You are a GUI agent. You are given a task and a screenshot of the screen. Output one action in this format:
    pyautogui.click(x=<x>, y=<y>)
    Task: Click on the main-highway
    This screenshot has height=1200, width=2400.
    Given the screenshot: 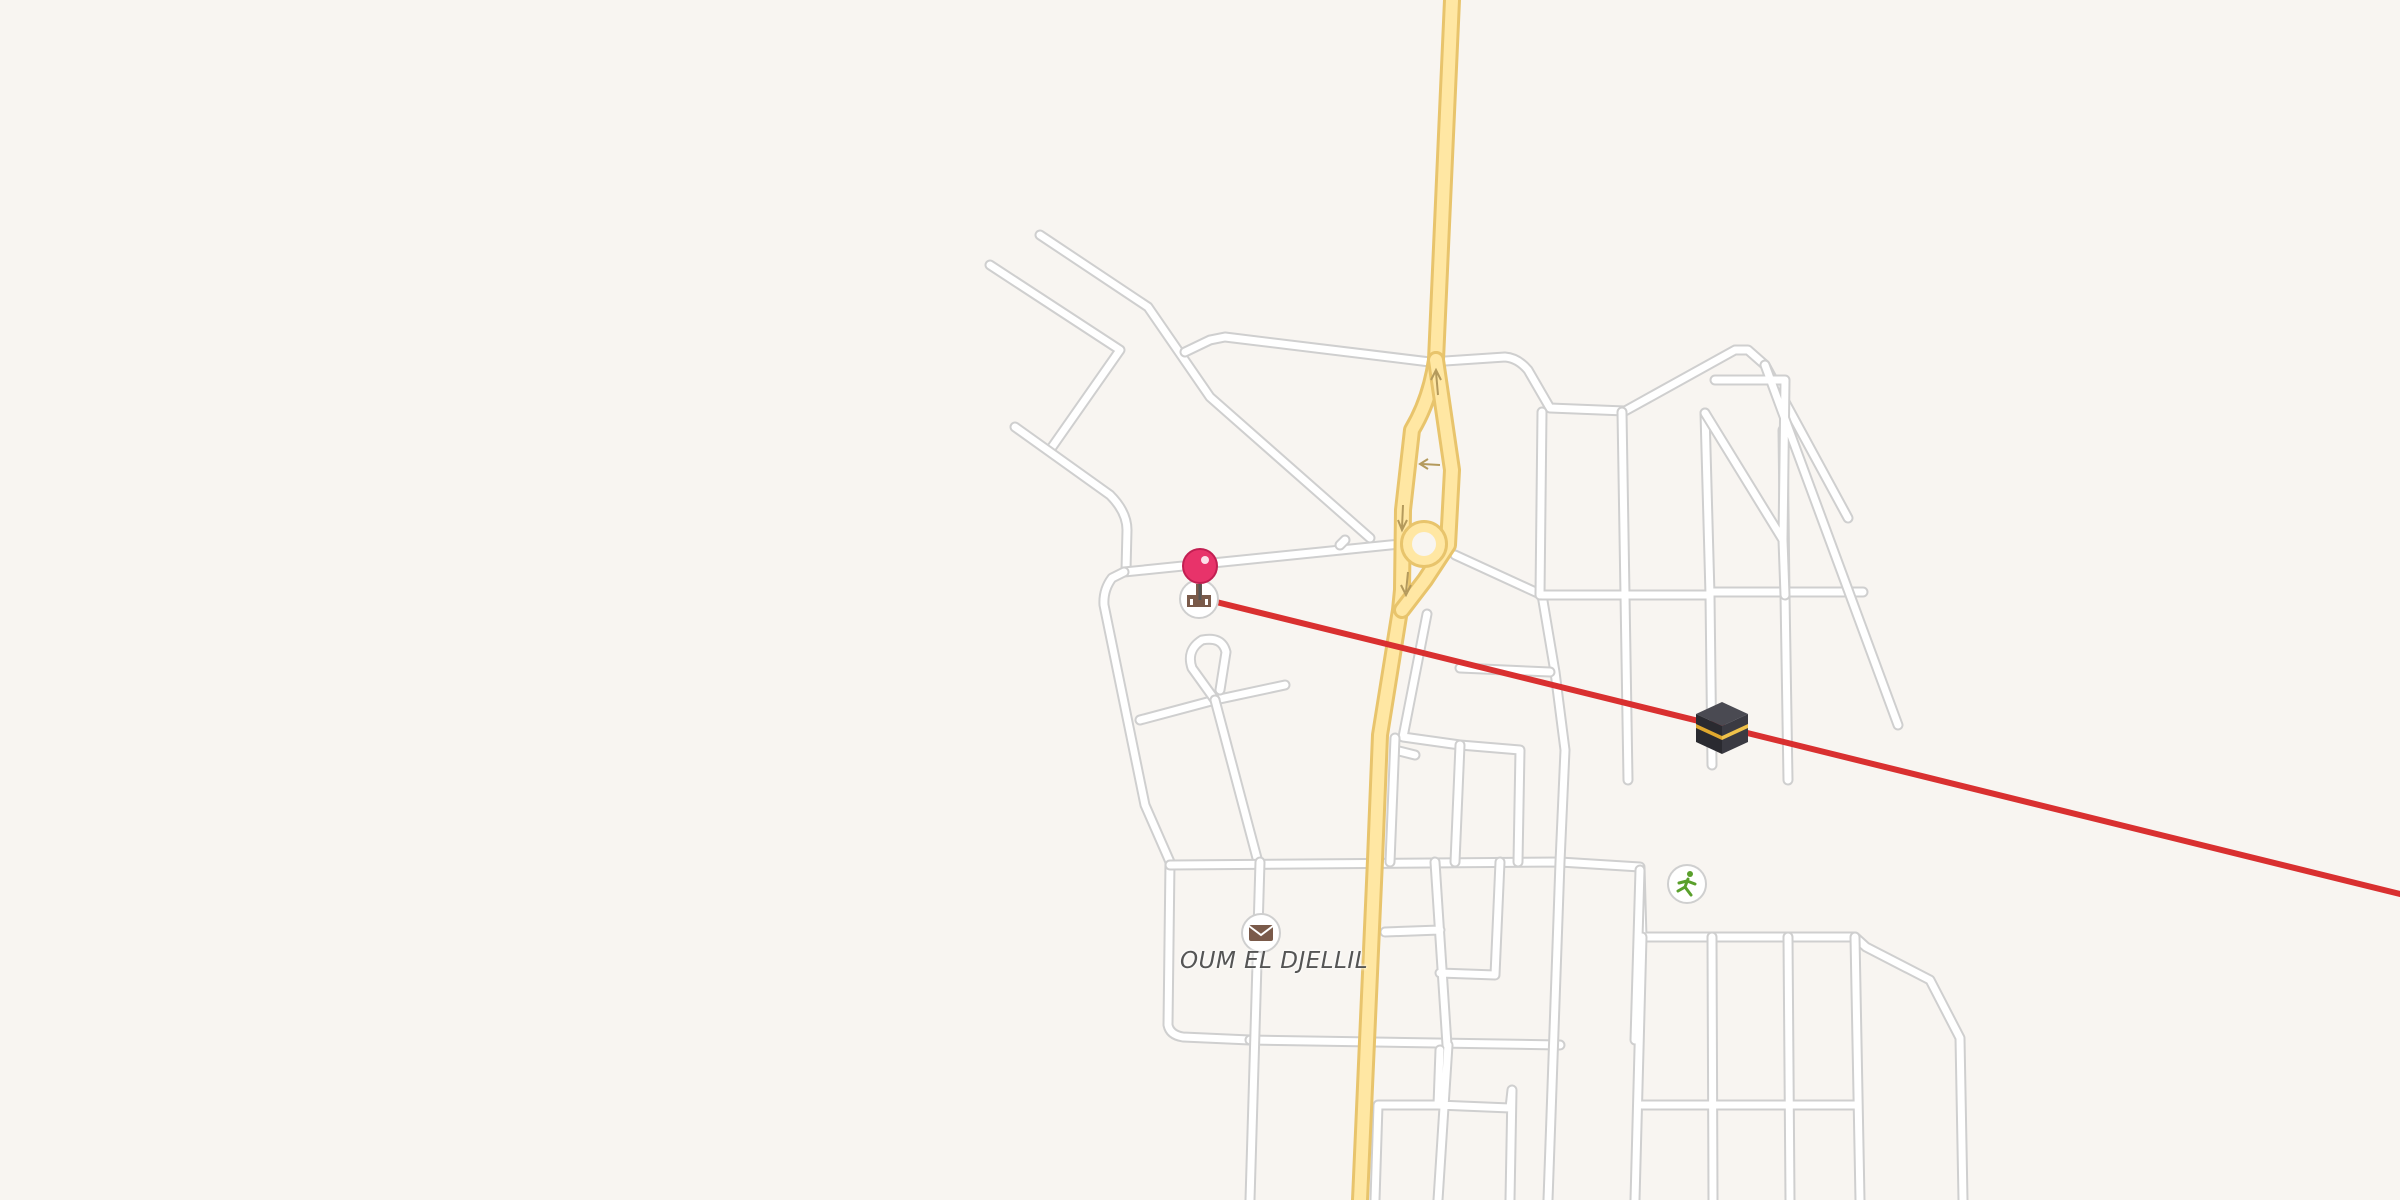 What is the action you would take?
    pyautogui.click(x=1406, y=600)
    